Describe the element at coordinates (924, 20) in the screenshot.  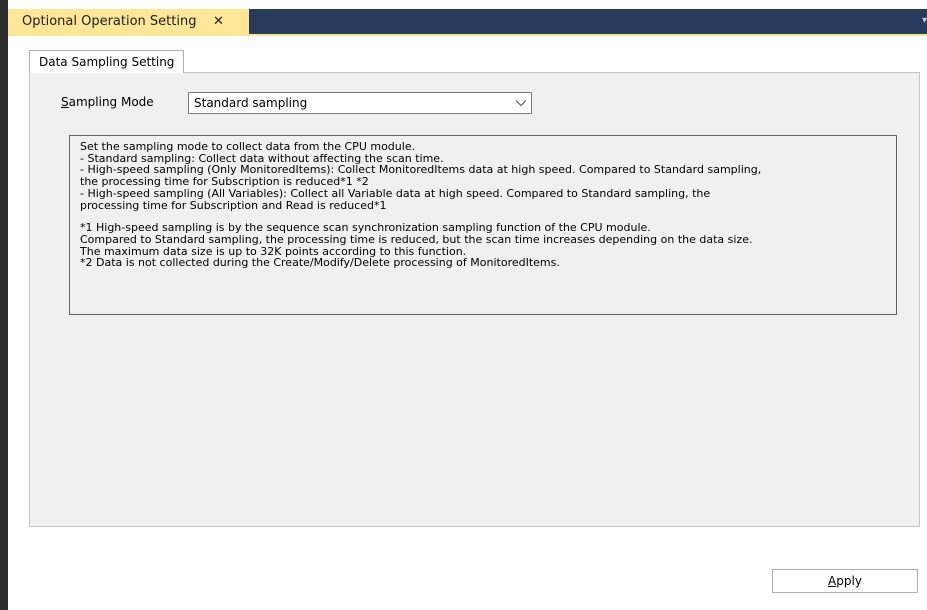
I see `tab-overflow-icon: ▾` at that location.